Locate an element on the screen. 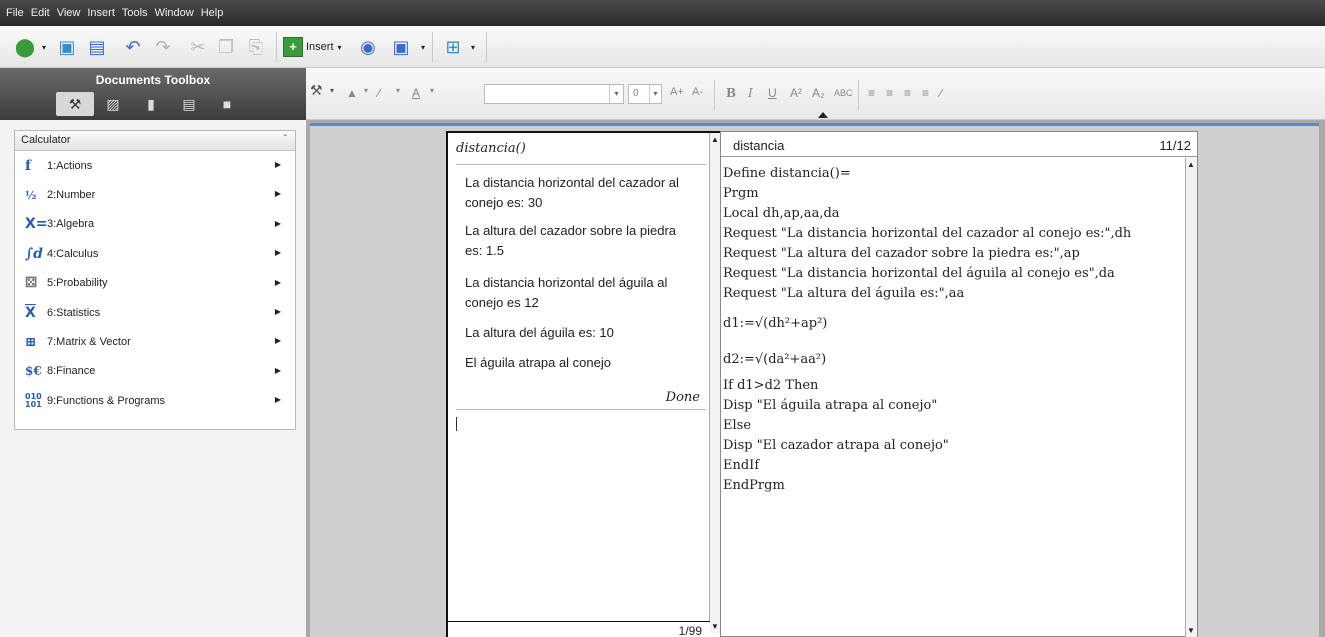  menu-item-matrix-vector: ⊞ 7:Matrix & Vector ▶ is located at coordinates (155, 341).